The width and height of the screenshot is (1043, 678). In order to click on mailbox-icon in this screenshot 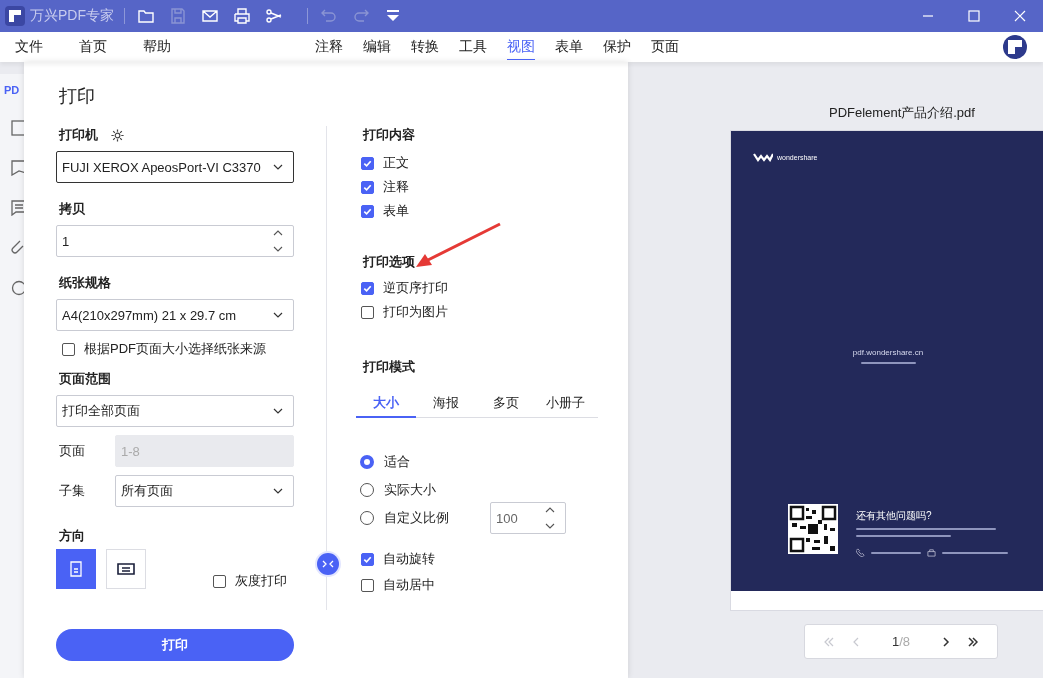, I will do `click(931, 552)`.